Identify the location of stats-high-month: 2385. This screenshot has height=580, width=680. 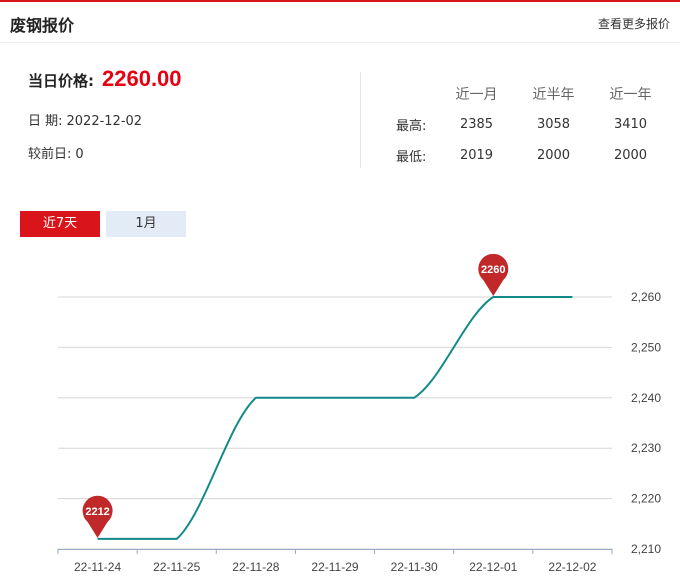
(476, 124).